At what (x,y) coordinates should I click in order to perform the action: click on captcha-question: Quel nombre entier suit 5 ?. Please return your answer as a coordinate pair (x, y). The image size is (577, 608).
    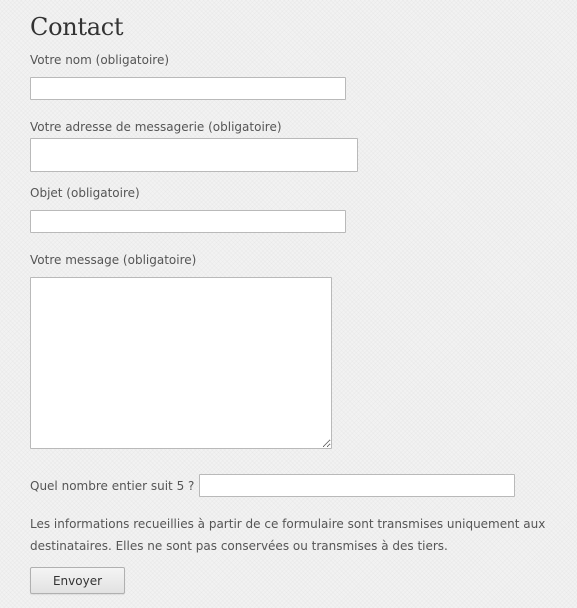
    Looking at the image, I should click on (112, 486).